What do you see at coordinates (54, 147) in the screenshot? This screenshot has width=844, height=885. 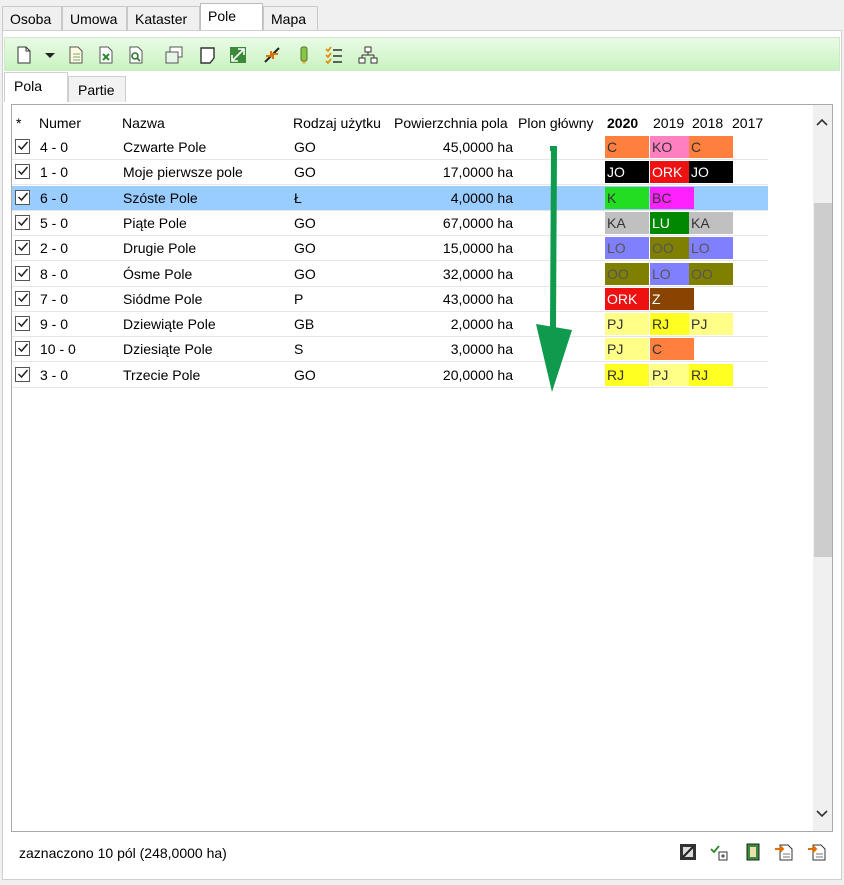 I see `cell-numer: 4 - 0` at bounding box center [54, 147].